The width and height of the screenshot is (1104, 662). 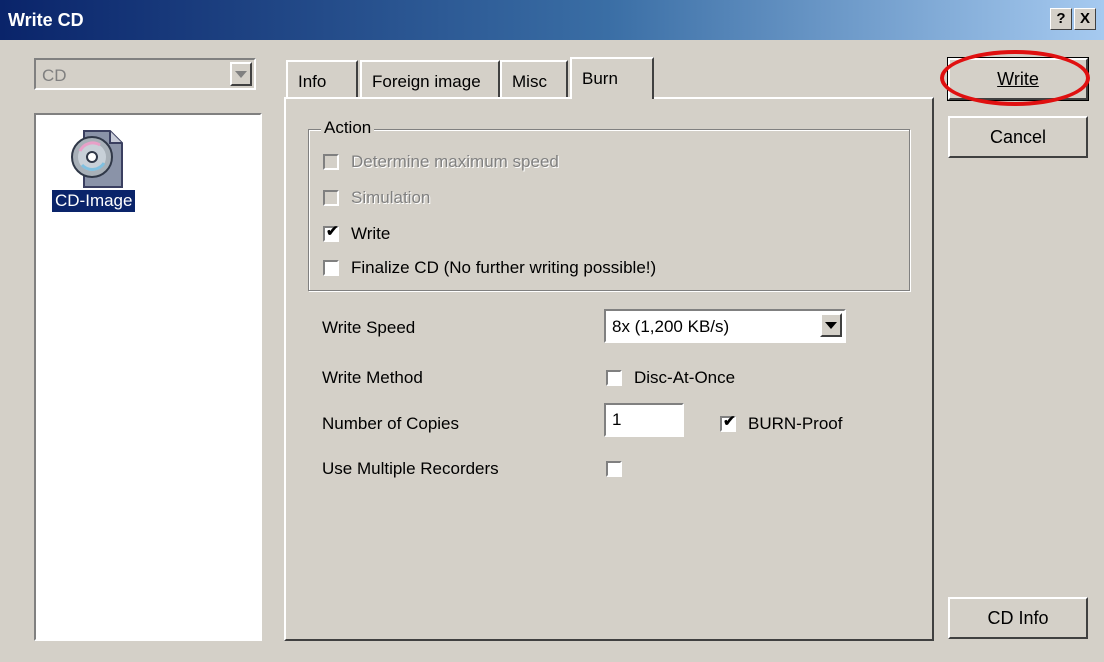 What do you see at coordinates (369, 327) in the screenshot?
I see `write-speed-label: Write Speed` at bounding box center [369, 327].